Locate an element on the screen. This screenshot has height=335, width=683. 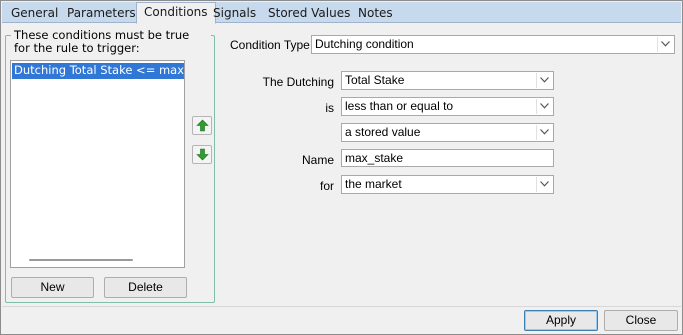
tab-general: General is located at coordinates (34, 13).